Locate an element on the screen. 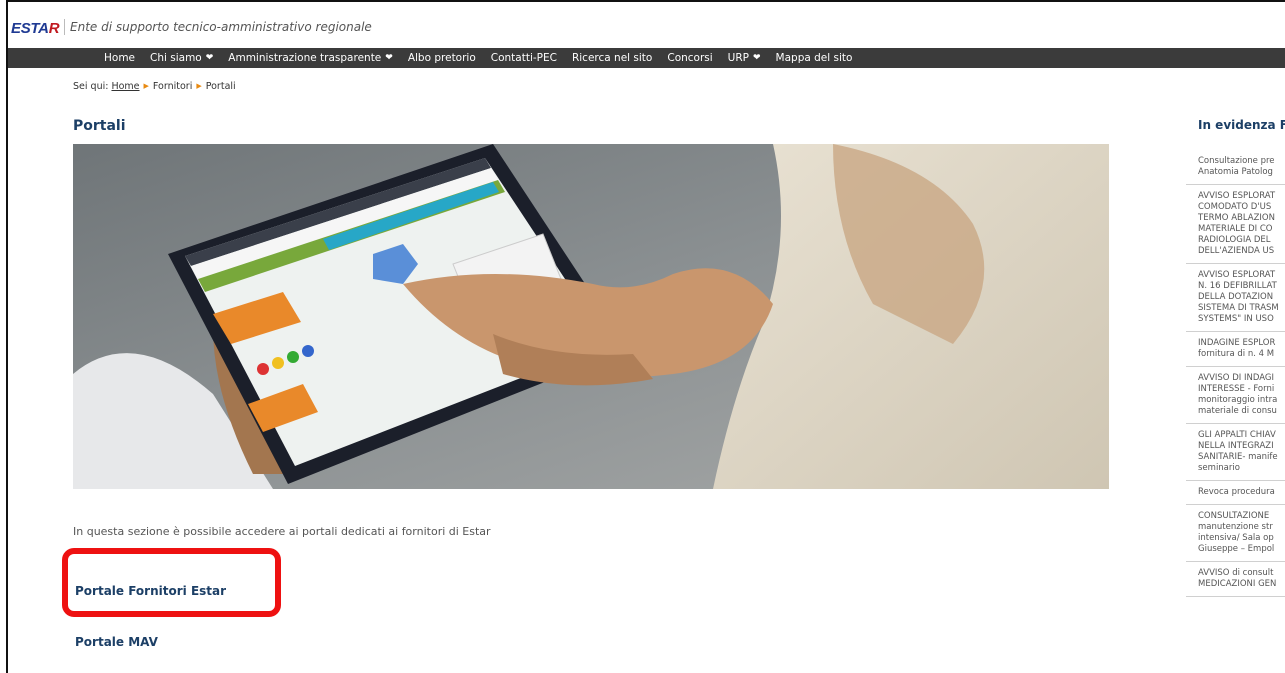 This screenshot has width=1285, height=673. nav-item-label: Chi siamo is located at coordinates (176, 58).